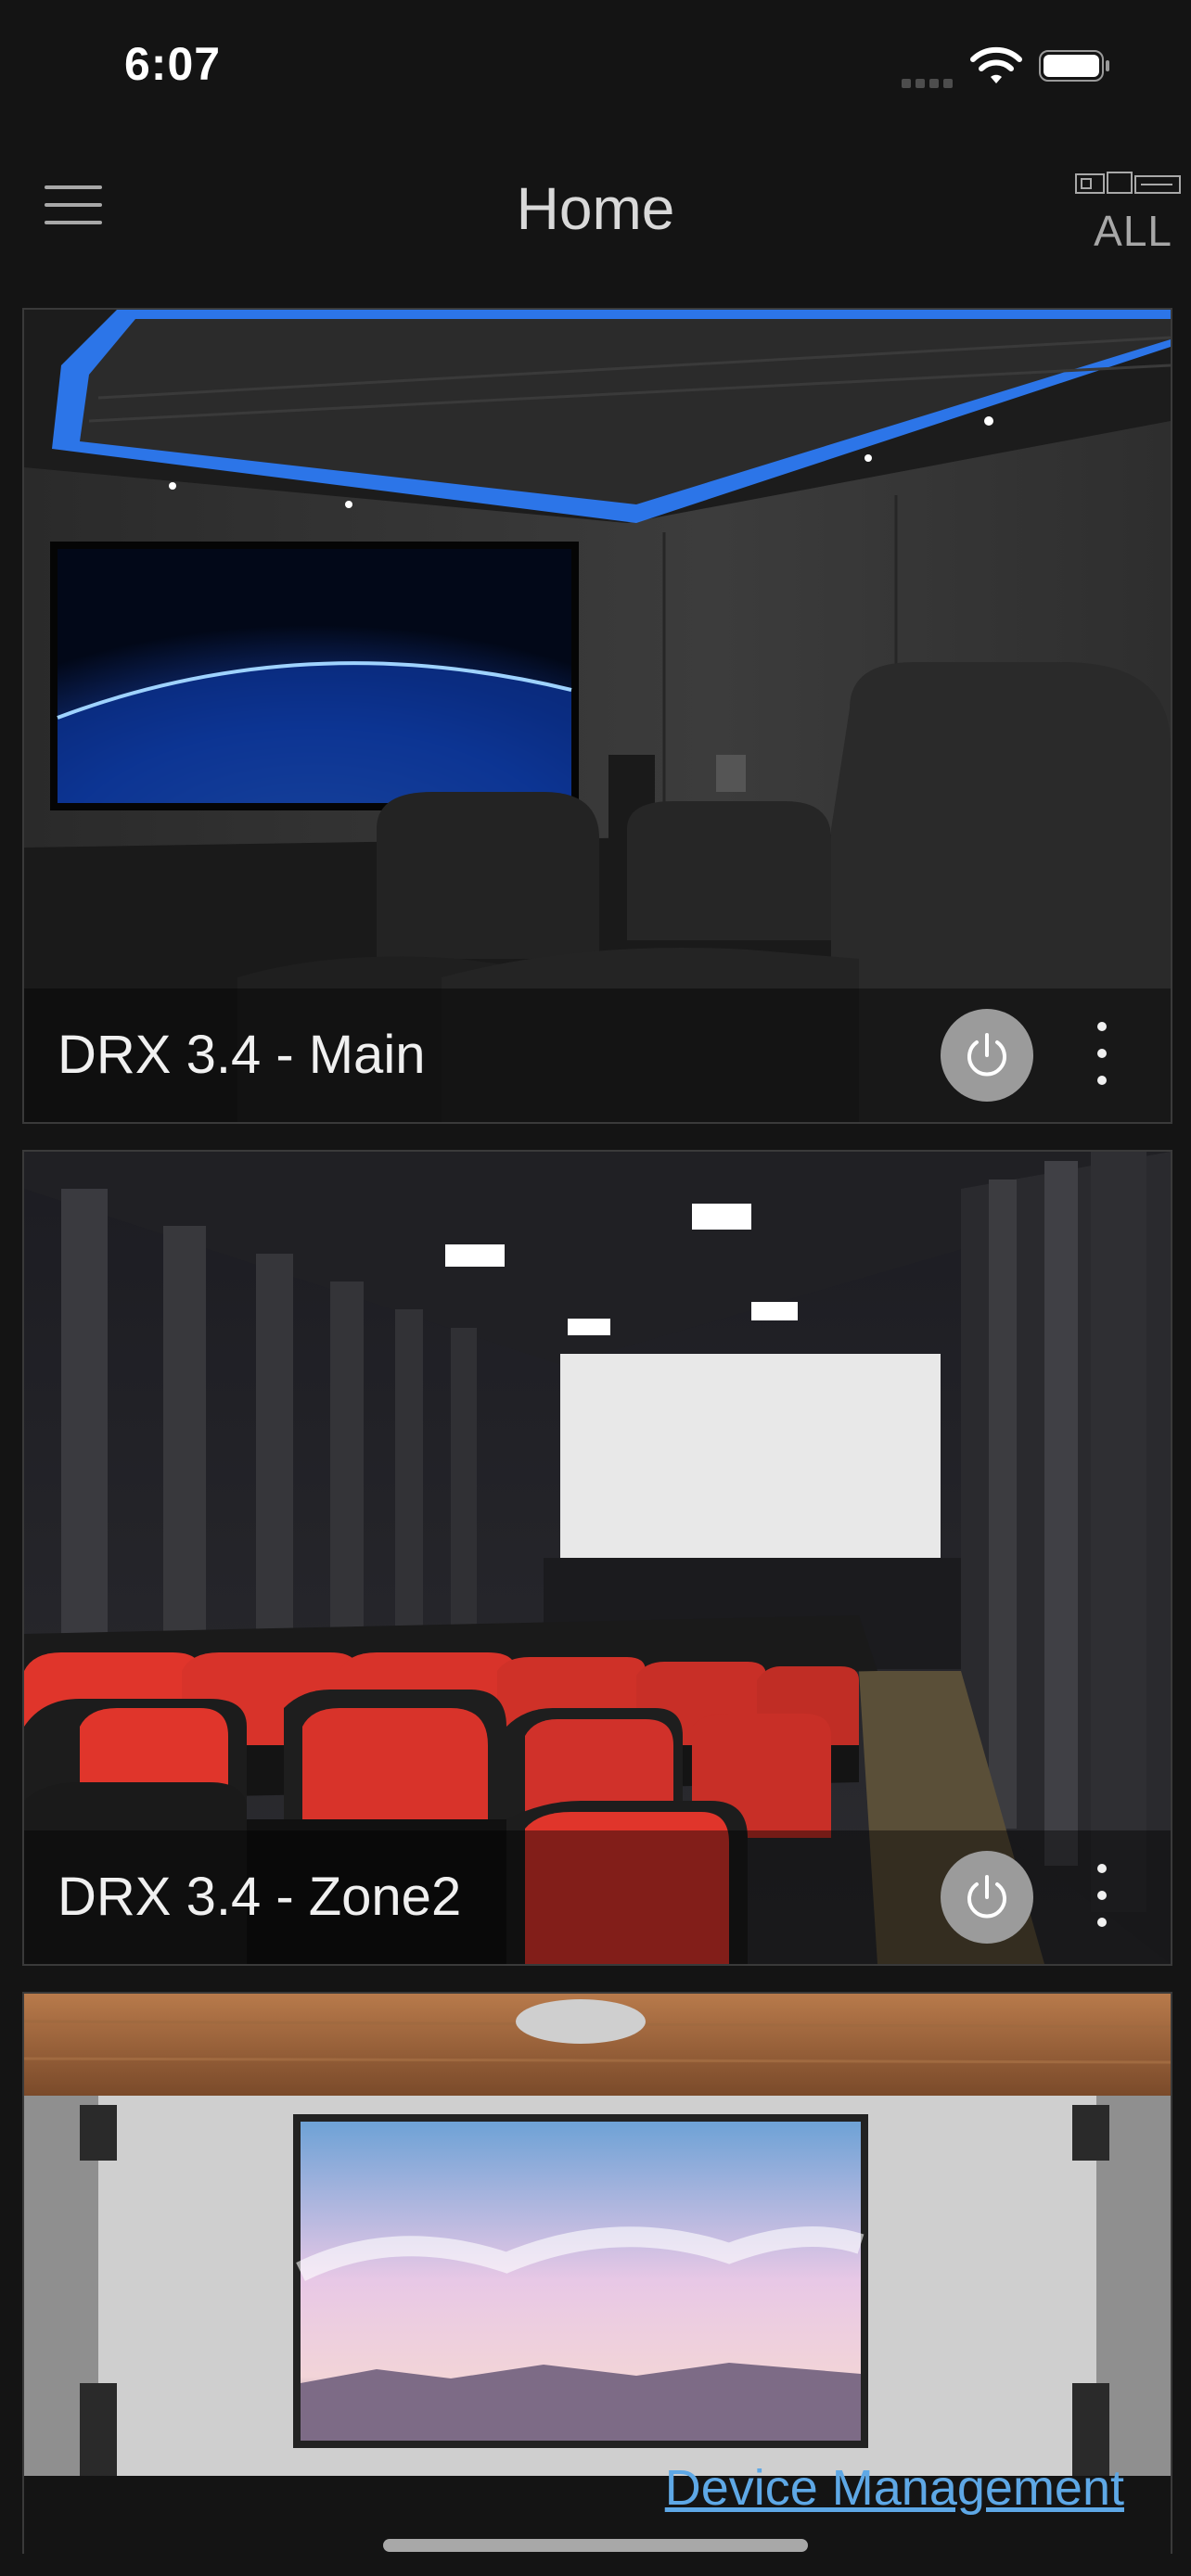 The height and width of the screenshot is (2576, 1191). Describe the element at coordinates (1133, 231) in the screenshot. I see `zone-filter-label: ALL` at that location.